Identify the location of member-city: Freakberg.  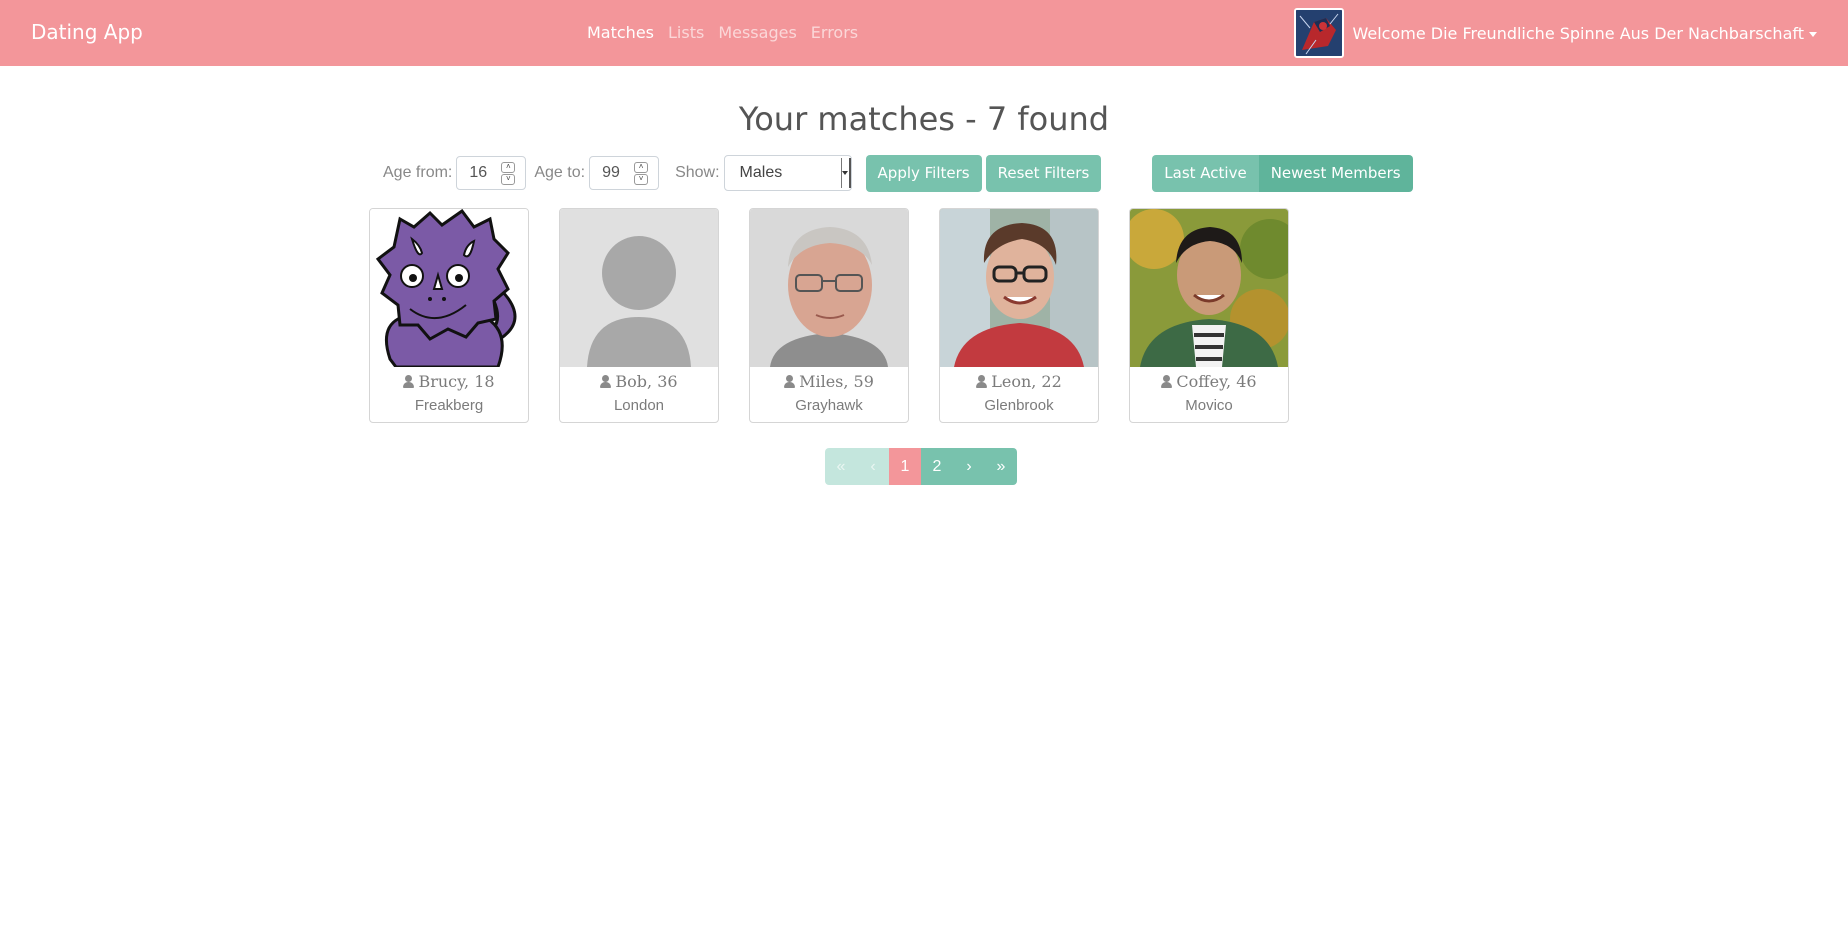
(449, 405).